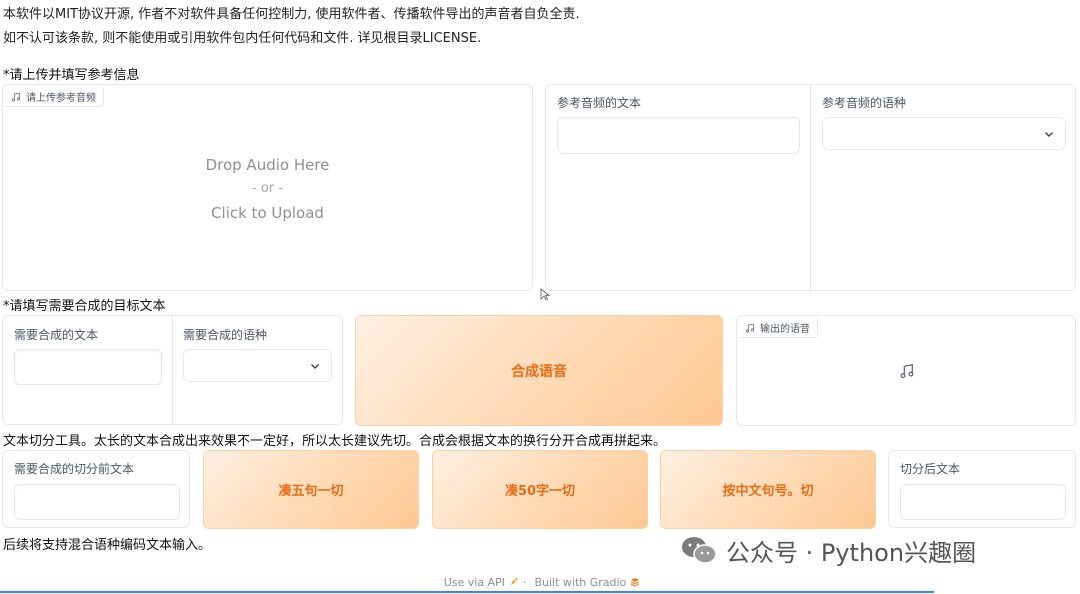 This screenshot has height=594, width=1080. What do you see at coordinates (225, 335) in the screenshot?
I see `target-lang-label: 需要合成的语种` at bounding box center [225, 335].